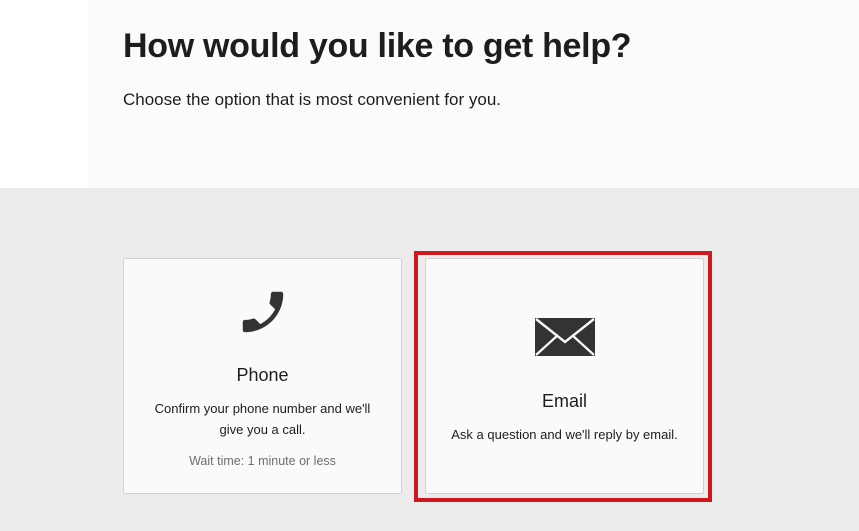  I want to click on email-option-description: Ask a question and we'll reply by email., so click(564, 434).